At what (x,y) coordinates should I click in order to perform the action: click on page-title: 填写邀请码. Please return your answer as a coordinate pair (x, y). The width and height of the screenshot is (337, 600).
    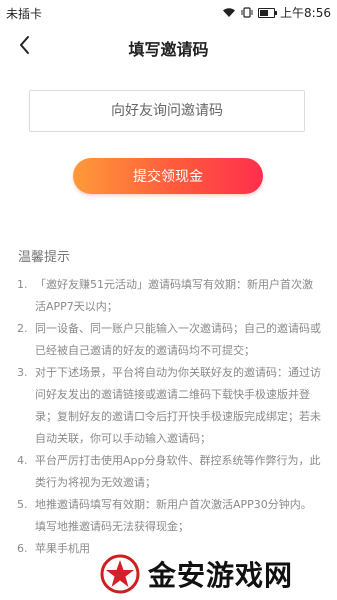
    Looking at the image, I should click on (168, 49).